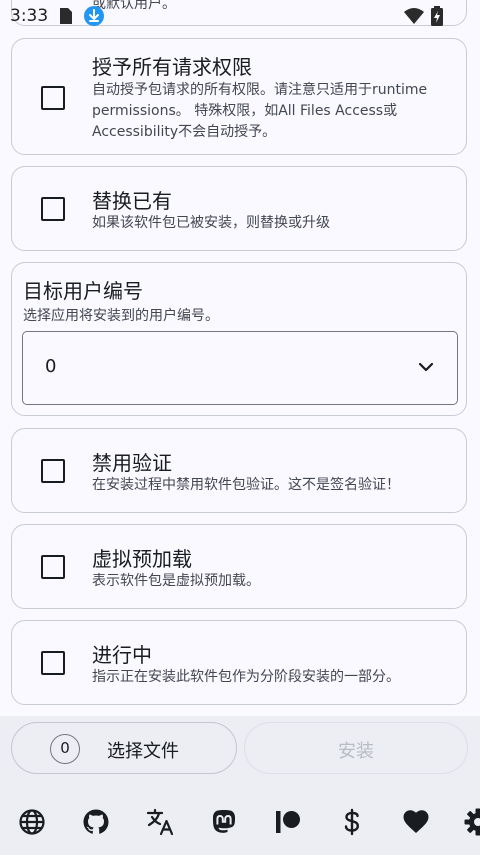  Describe the element at coordinates (240, 820) in the screenshot. I see `bottom-nav` at that location.